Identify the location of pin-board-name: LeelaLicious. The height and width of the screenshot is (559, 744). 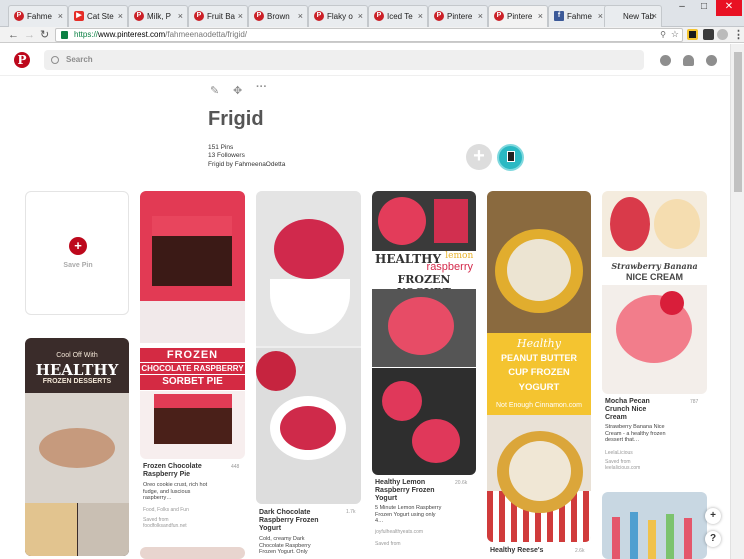
(619, 453).